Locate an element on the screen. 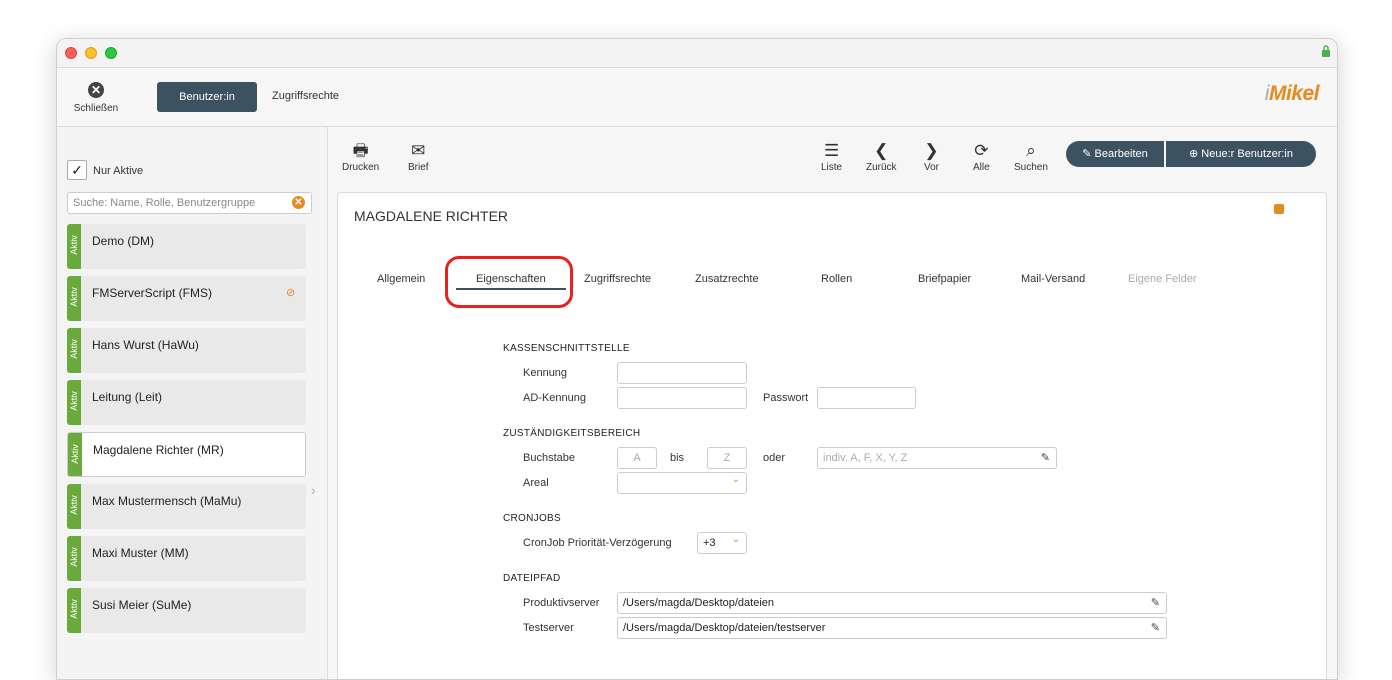 Image resolution: width=1392 pixels, height=680 pixels. only-active-label: Nur Aktive is located at coordinates (118, 171).